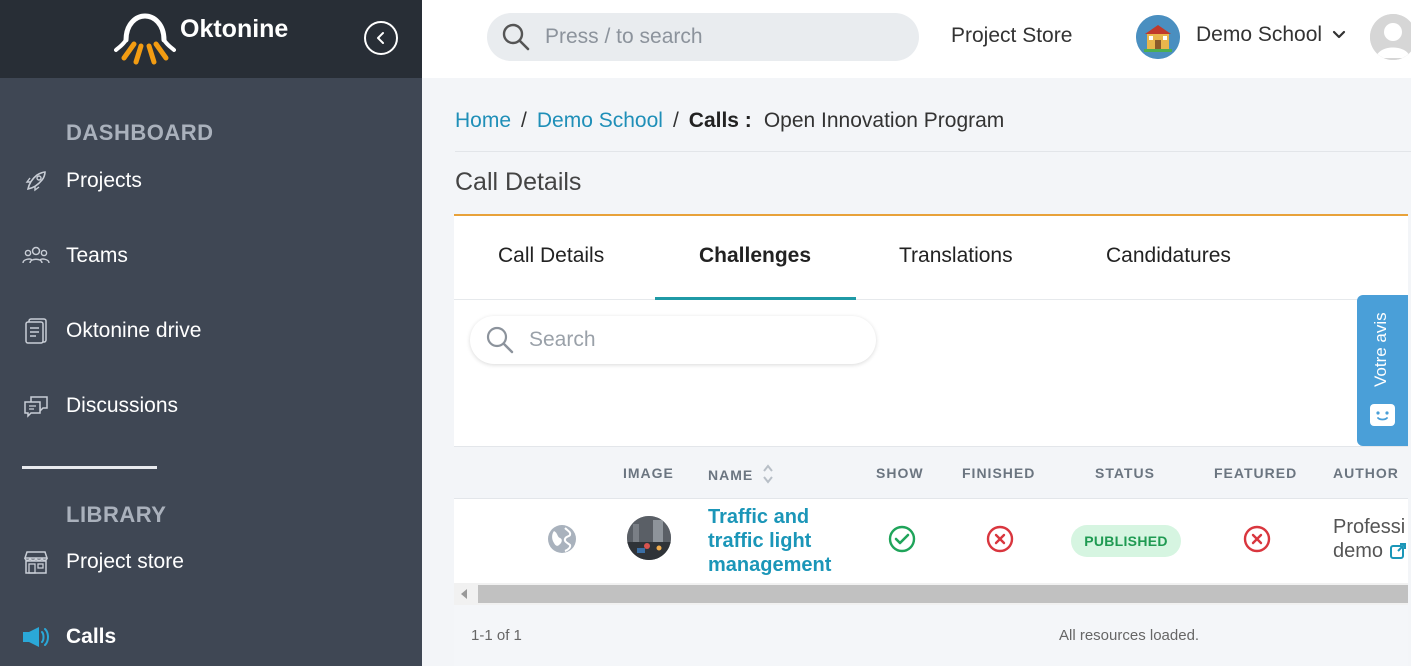 This screenshot has height=666, width=1411. I want to click on sort-icon, so click(768, 474).